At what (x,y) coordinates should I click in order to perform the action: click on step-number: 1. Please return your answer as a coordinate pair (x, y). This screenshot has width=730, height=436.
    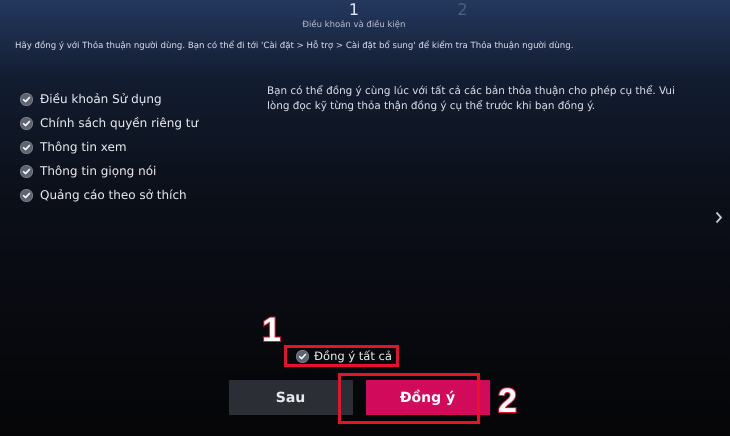
    Looking at the image, I should click on (353, 10).